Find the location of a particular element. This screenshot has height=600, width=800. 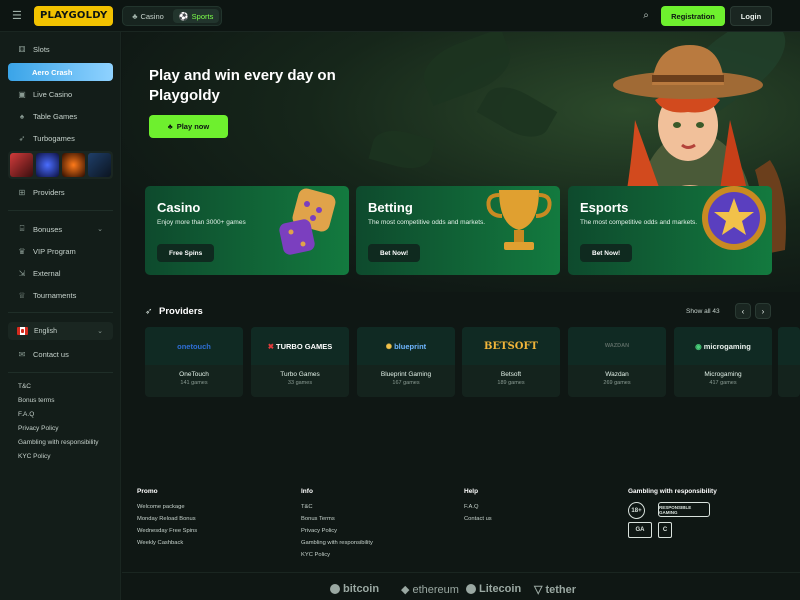

tab-casino: ♣ Casino is located at coordinates (148, 16).